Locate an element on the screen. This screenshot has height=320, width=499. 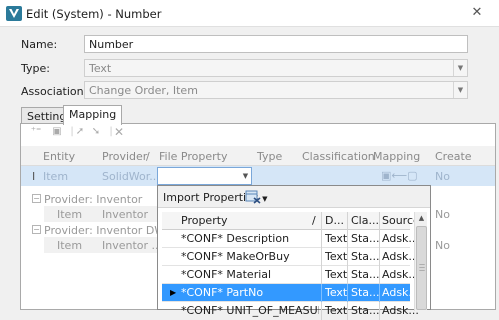
tab-mapping-label: Mapping is located at coordinates (93, 114).